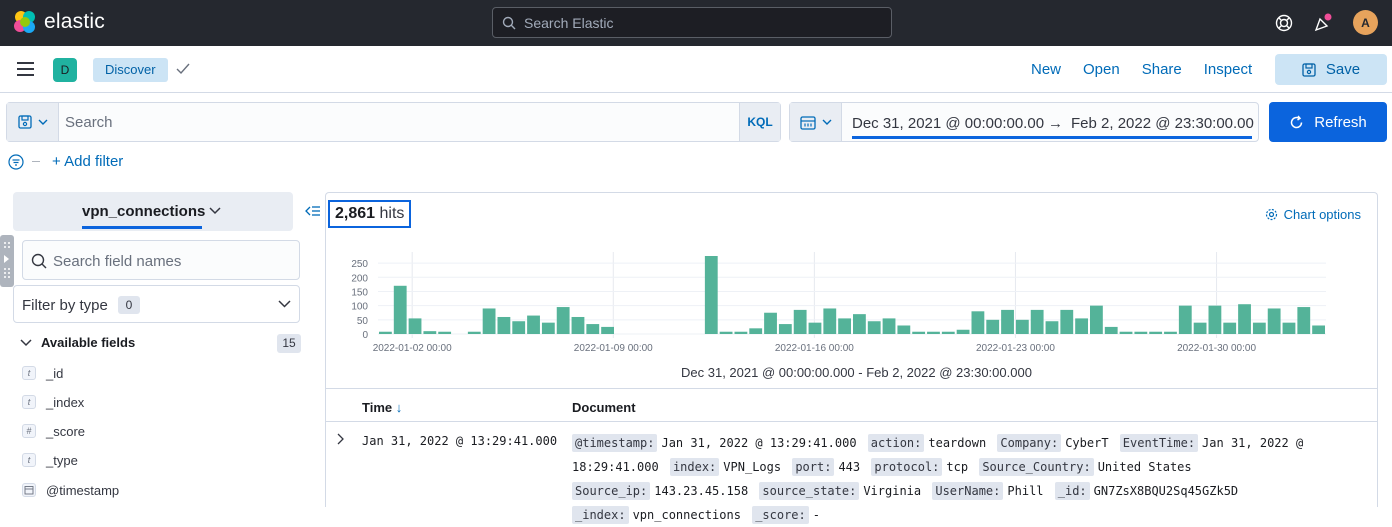 Image resolution: width=1392 pixels, height=527 pixels. Describe the element at coordinates (161, 260) in the screenshot. I see `field-search-input: Search field names` at that location.